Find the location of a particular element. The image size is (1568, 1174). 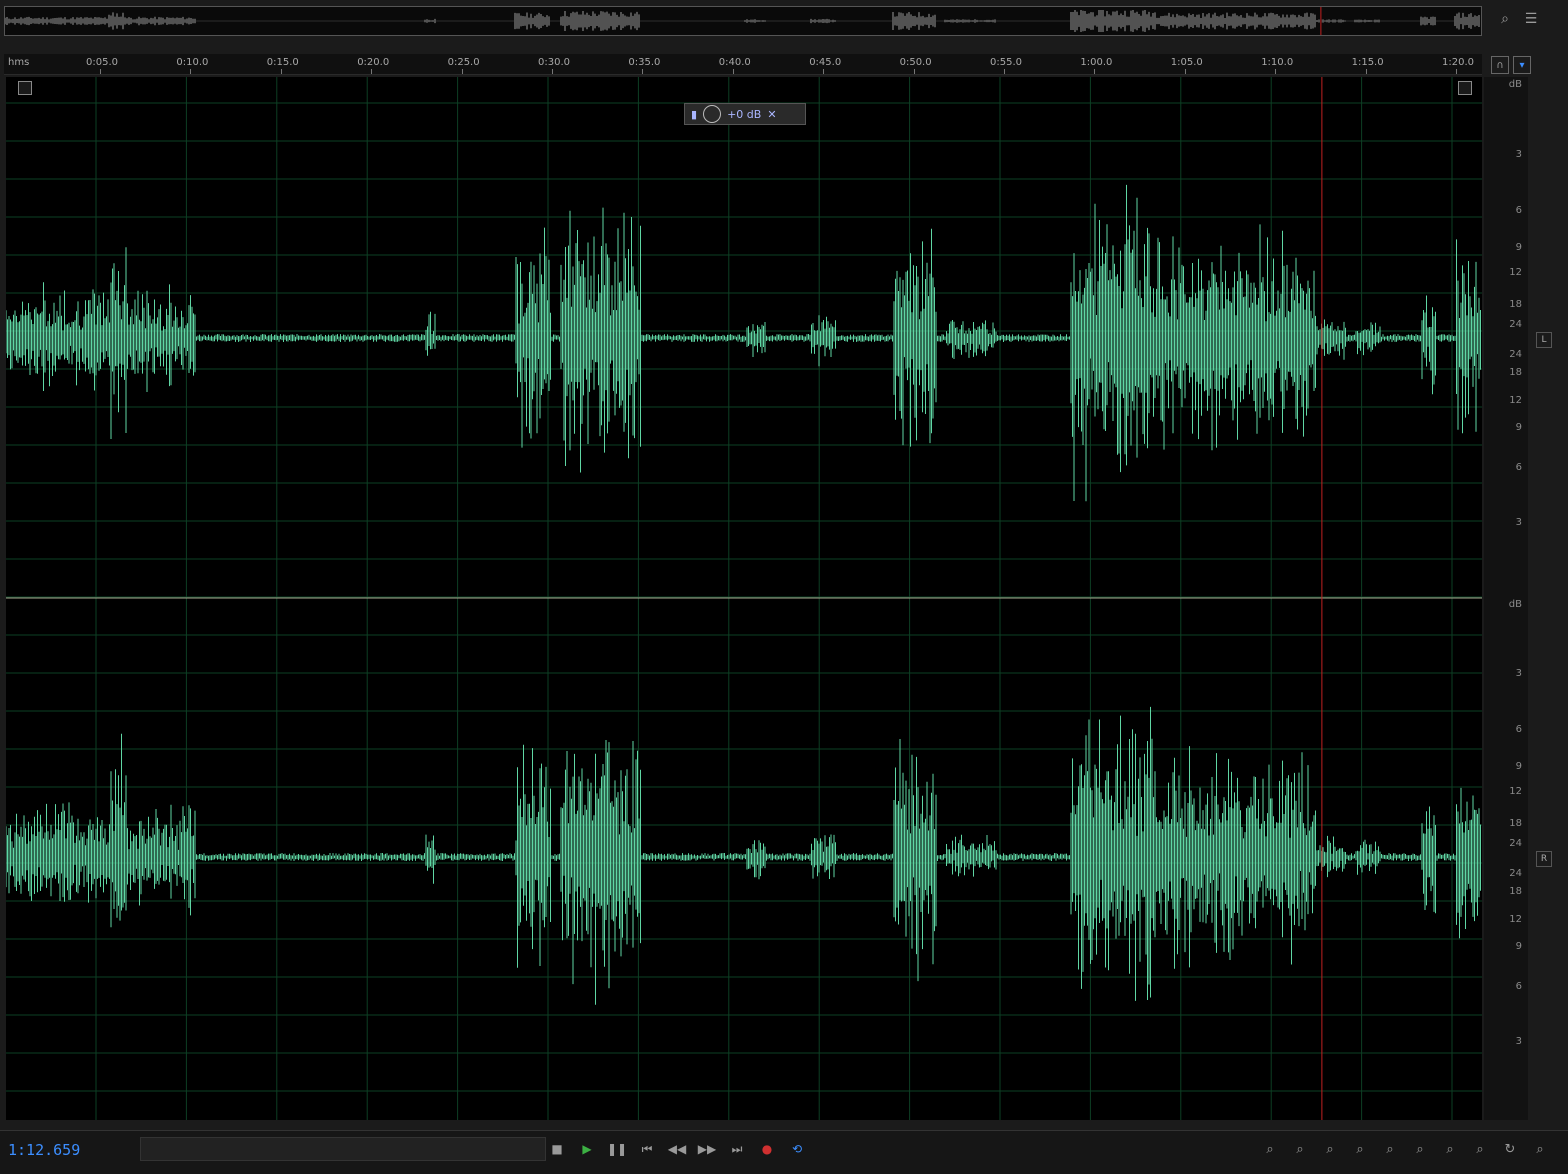

gain-knob is located at coordinates (712, 114).